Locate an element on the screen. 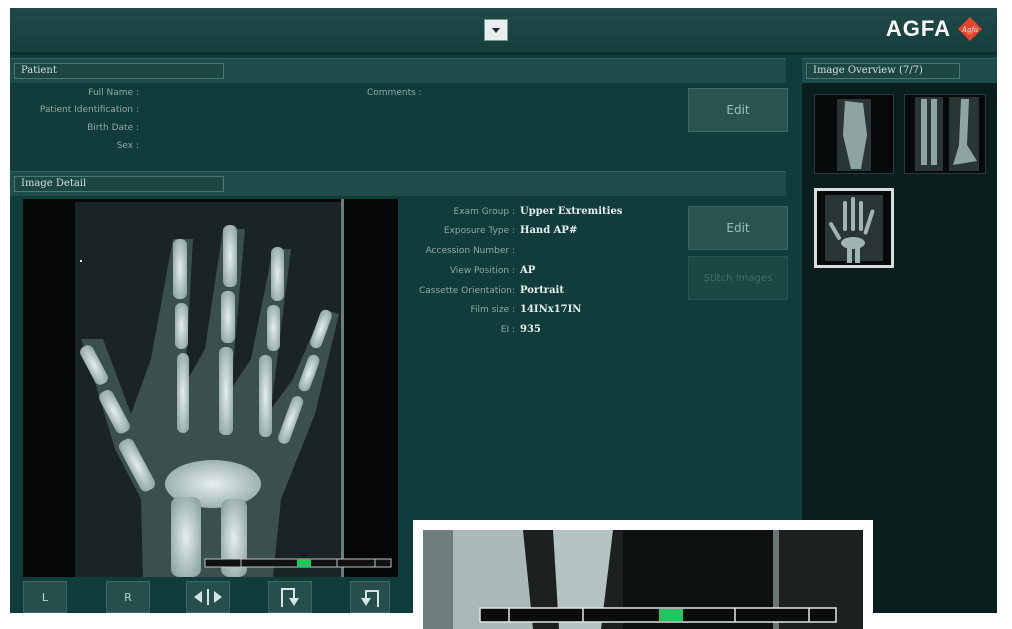 Image resolution: width=1012 pixels, height=629 pixels. rotate-counterclockwise-icon is located at coordinates (370, 598).